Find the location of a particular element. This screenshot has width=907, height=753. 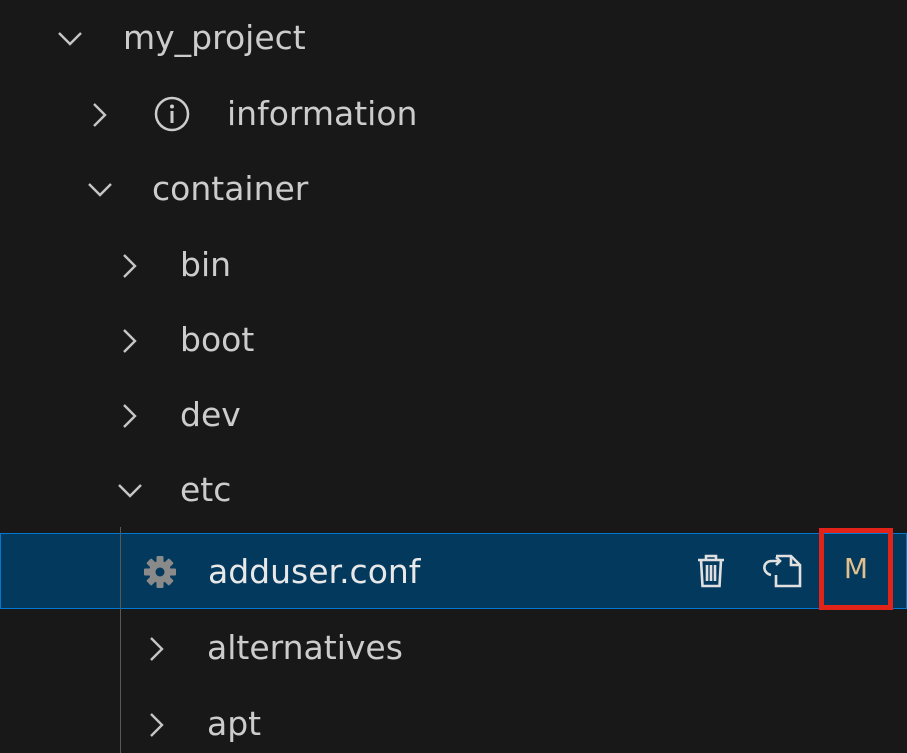

info-icon is located at coordinates (172, 114).